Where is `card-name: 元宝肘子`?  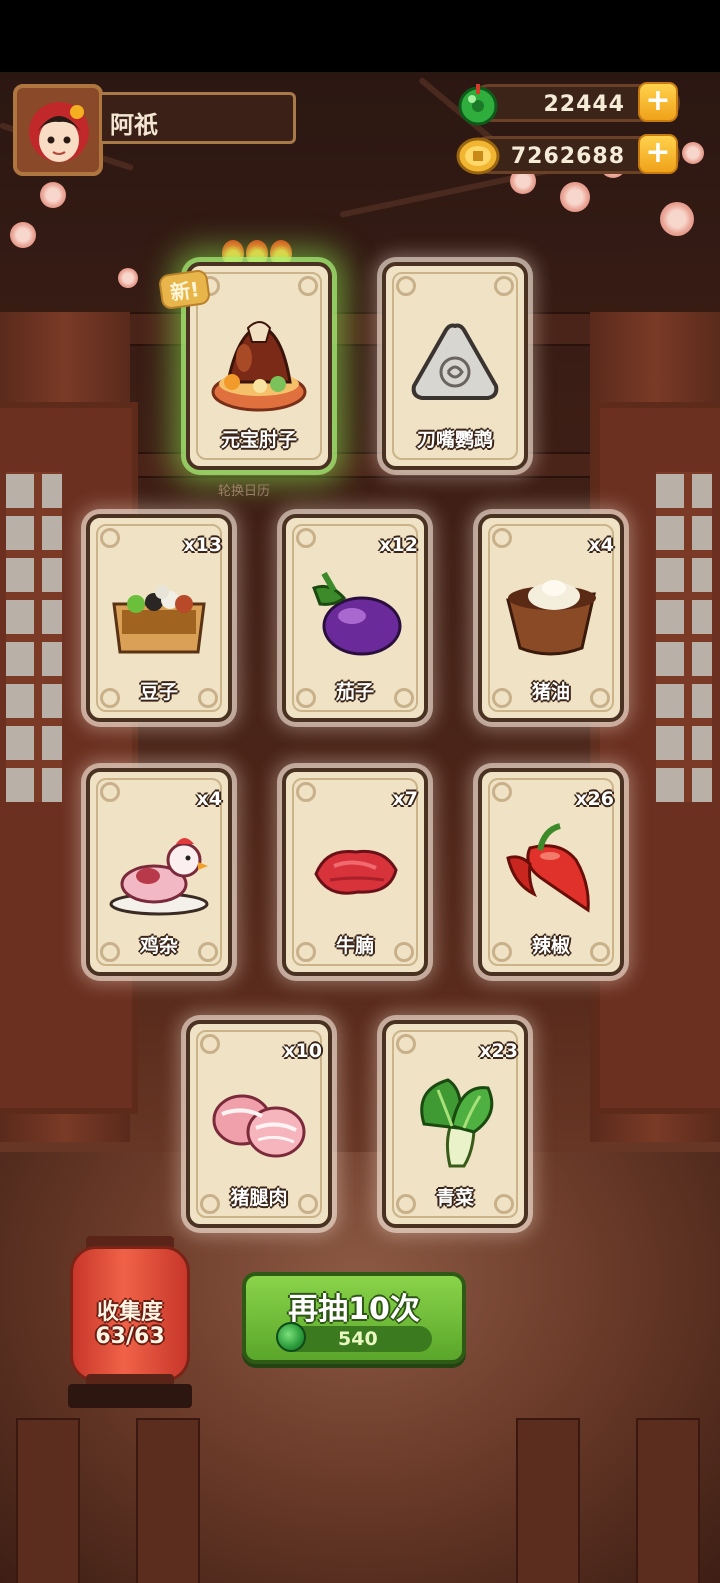
card-name: 元宝肘子 is located at coordinates (258, 440).